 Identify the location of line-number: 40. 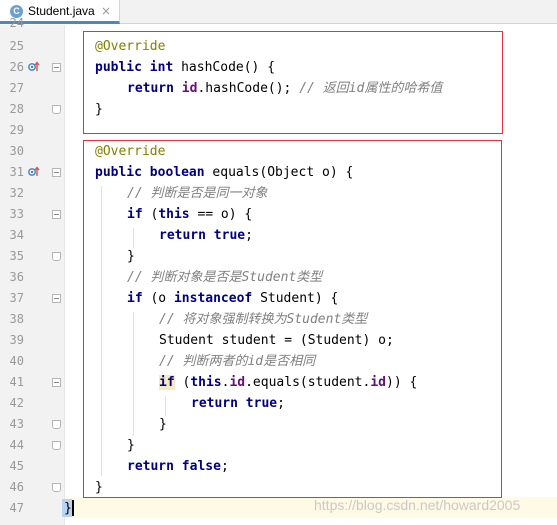
(16, 361).